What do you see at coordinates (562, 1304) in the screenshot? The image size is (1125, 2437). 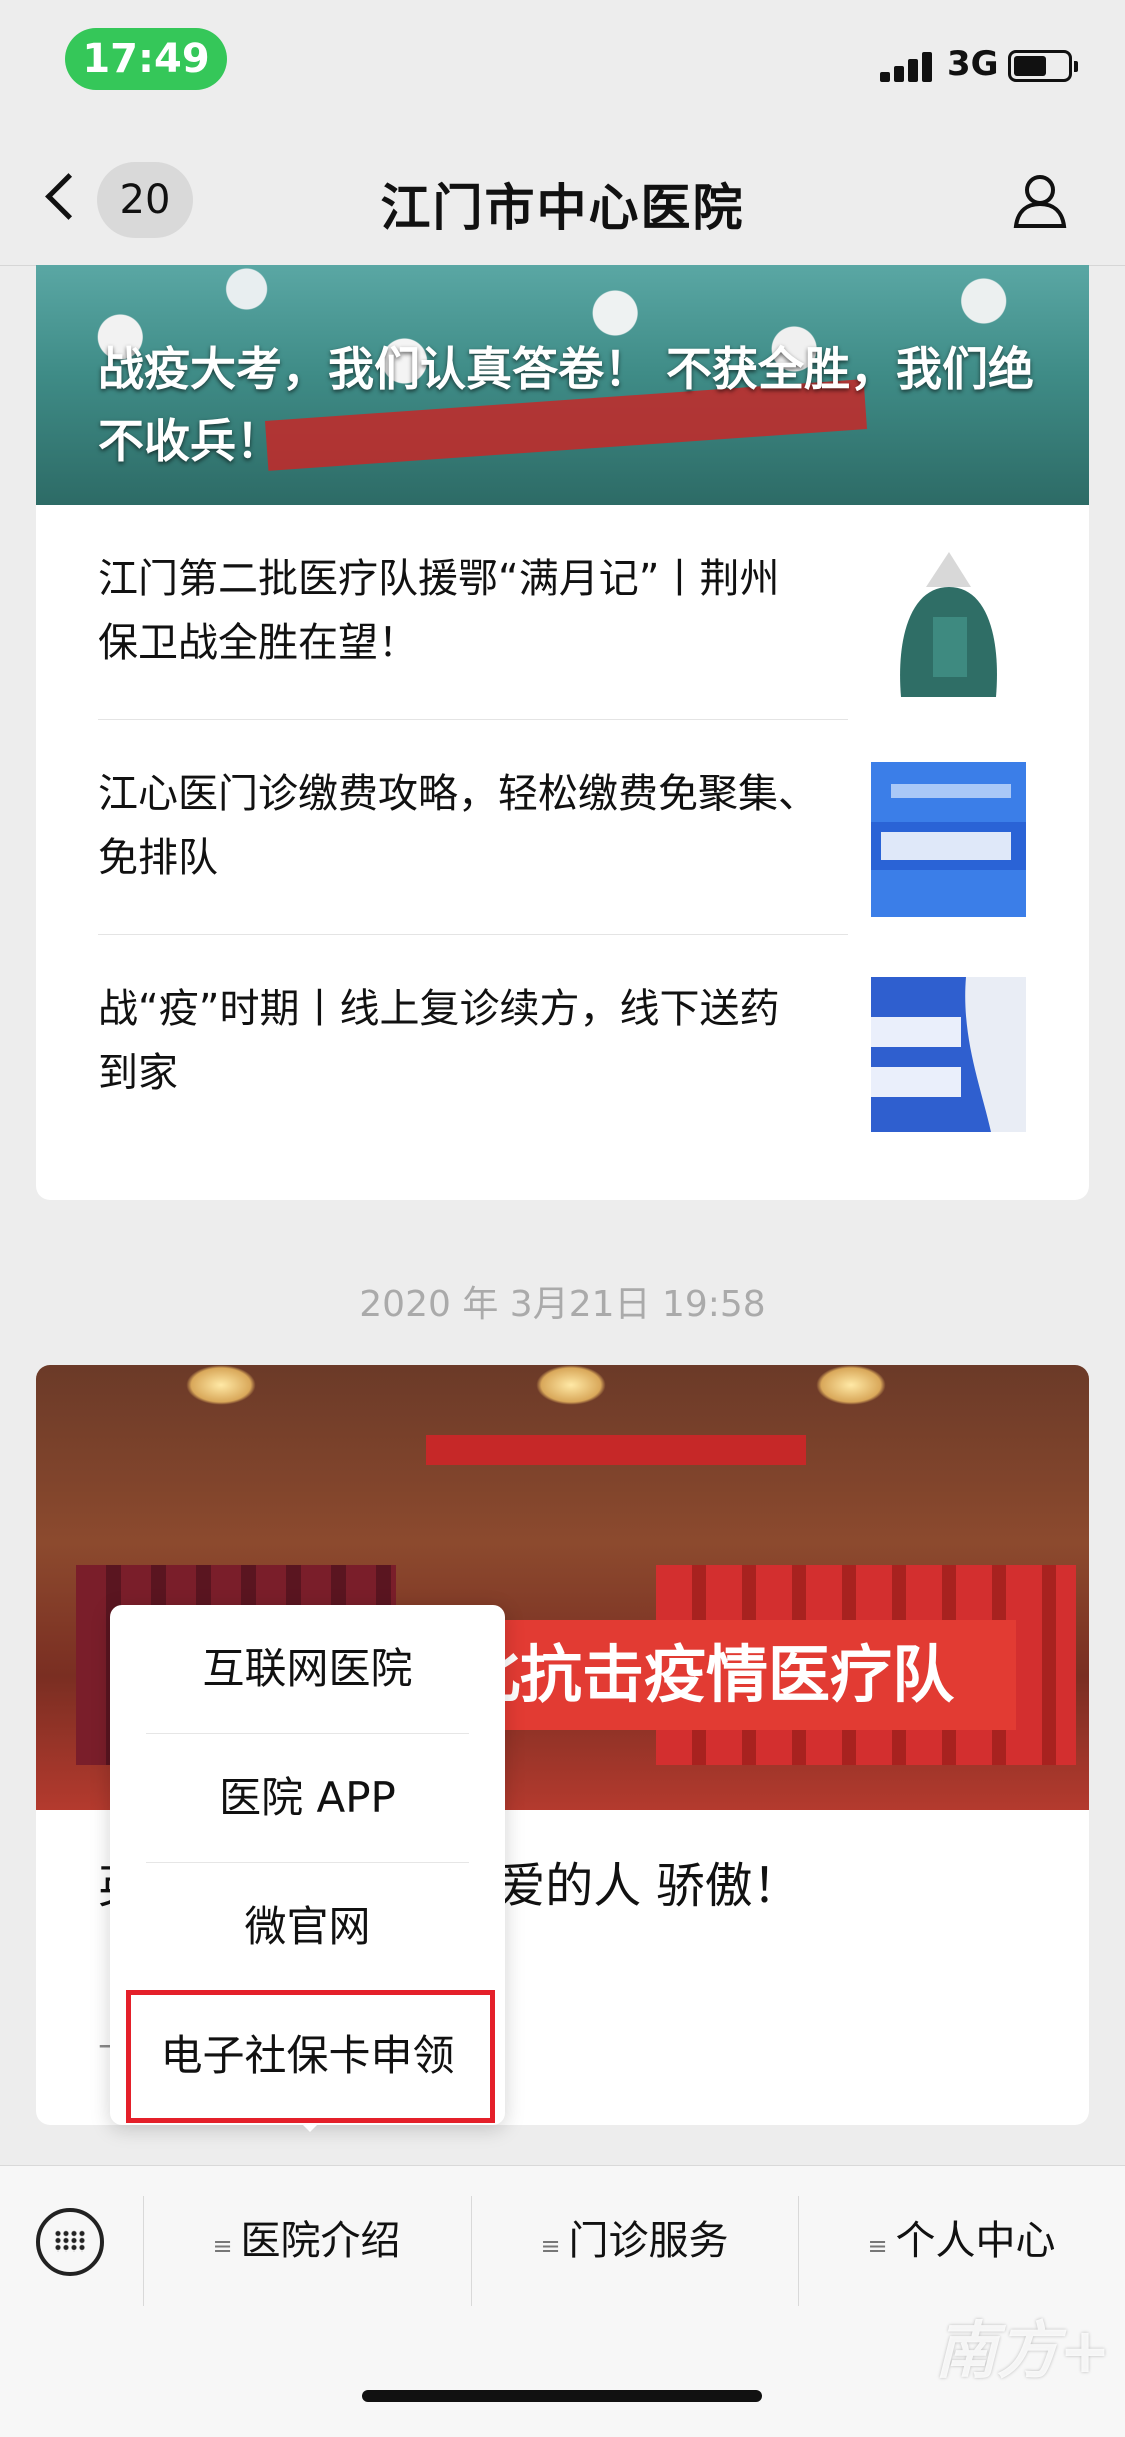 I see `timestamp-label: 2020 年 3月21日 19:58` at bounding box center [562, 1304].